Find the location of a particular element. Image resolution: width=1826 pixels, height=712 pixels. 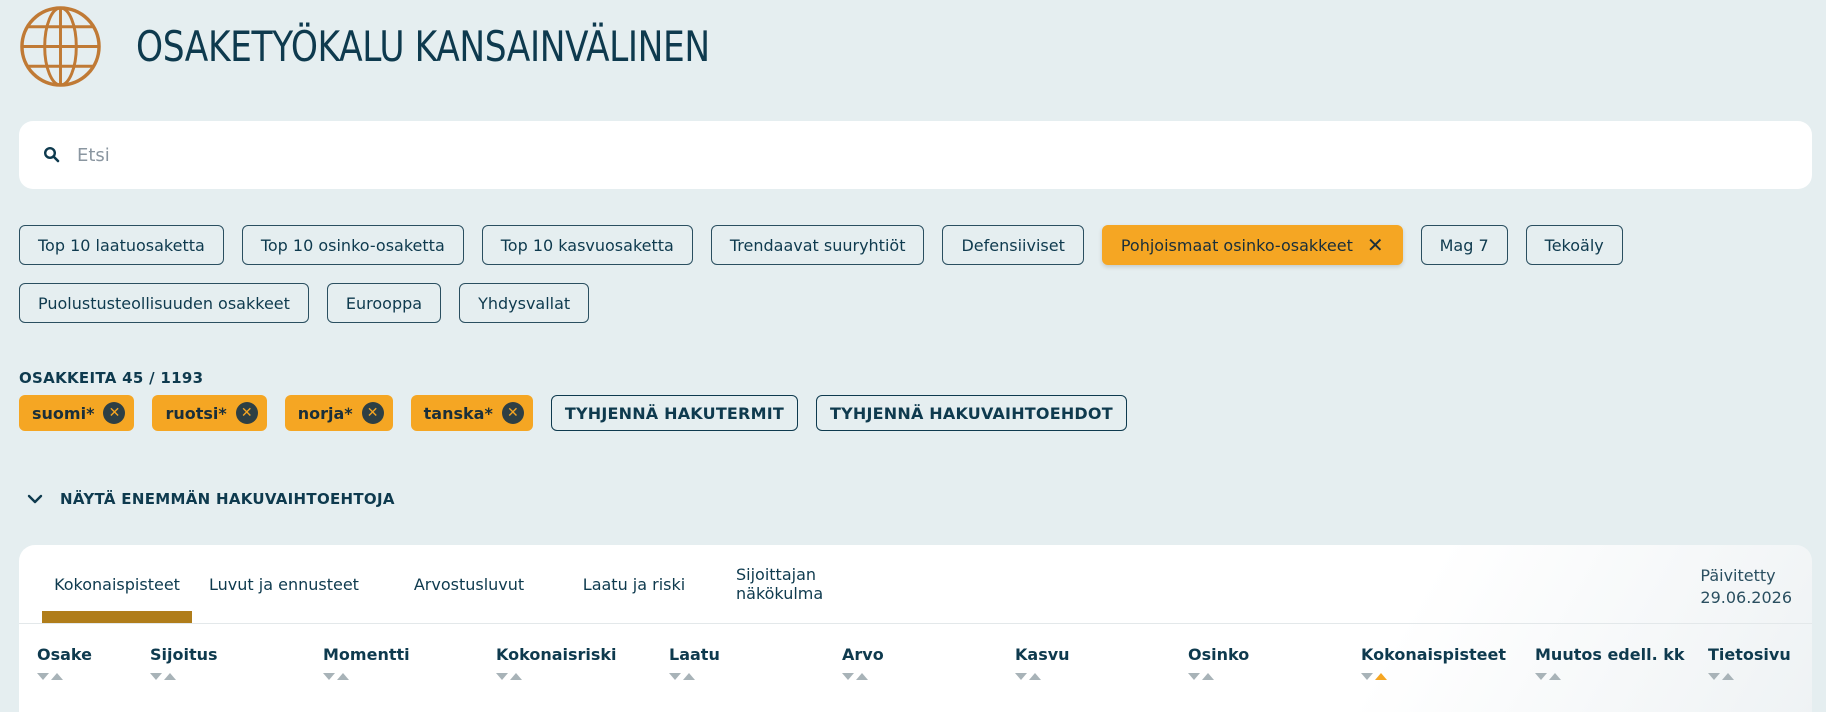

close-icon: ✕ is located at coordinates (1375, 245).